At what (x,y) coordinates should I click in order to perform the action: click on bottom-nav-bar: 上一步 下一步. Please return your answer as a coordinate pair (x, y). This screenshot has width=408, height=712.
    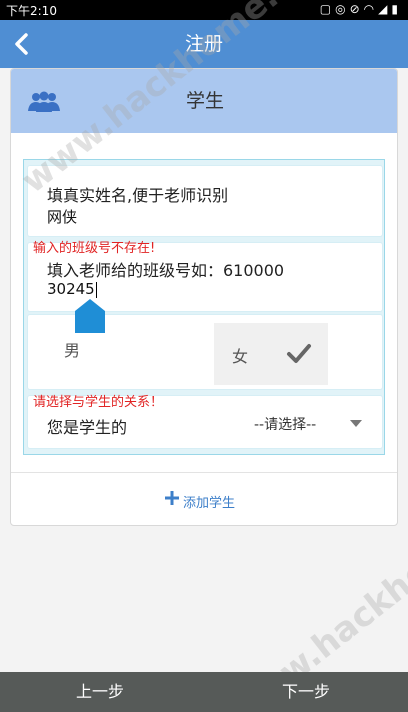
    Looking at the image, I should click on (204, 692).